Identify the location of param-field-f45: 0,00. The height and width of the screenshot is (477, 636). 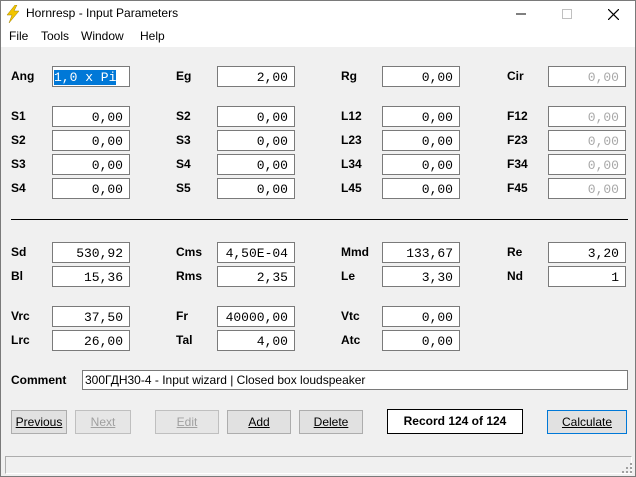
(587, 188).